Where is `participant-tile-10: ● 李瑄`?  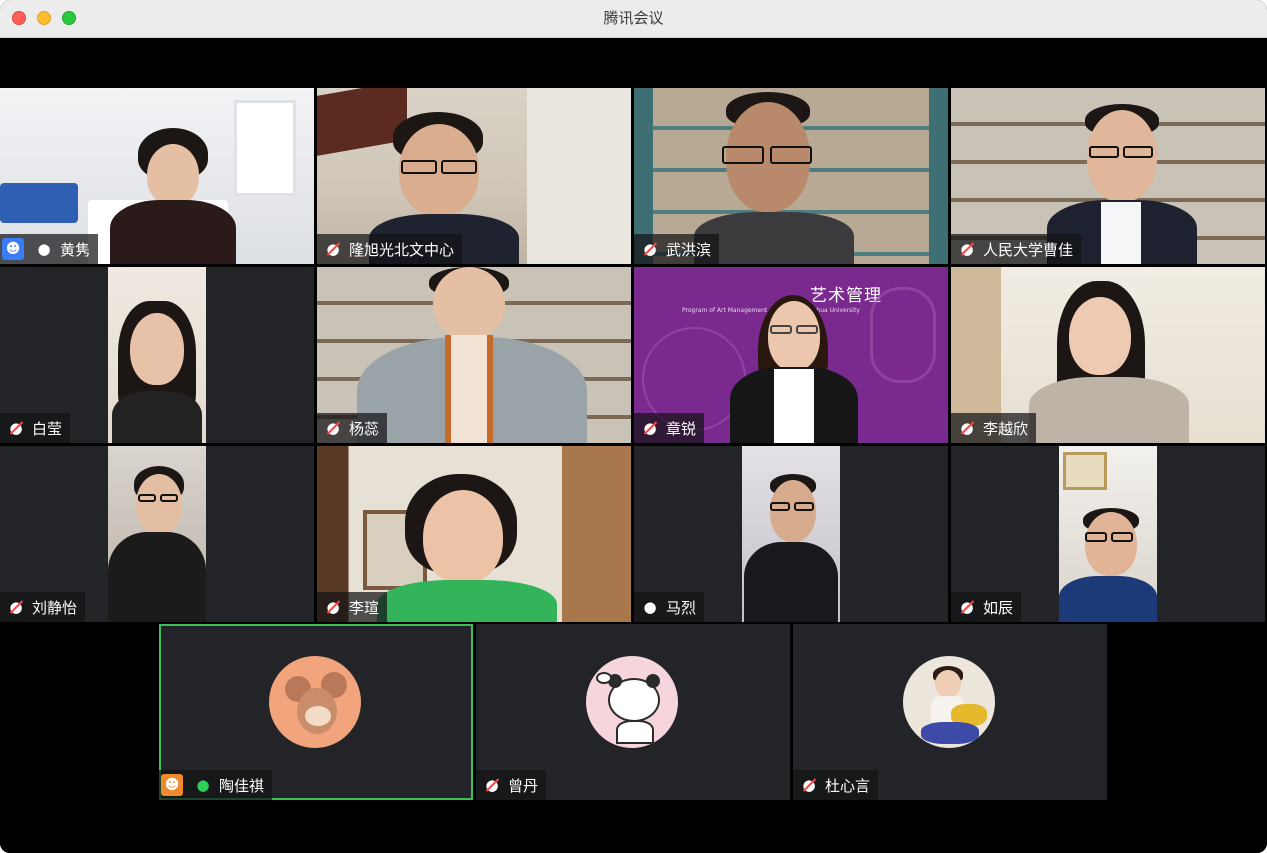
participant-tile-10: ● 李瑄 is located at coordinates (474, 534).